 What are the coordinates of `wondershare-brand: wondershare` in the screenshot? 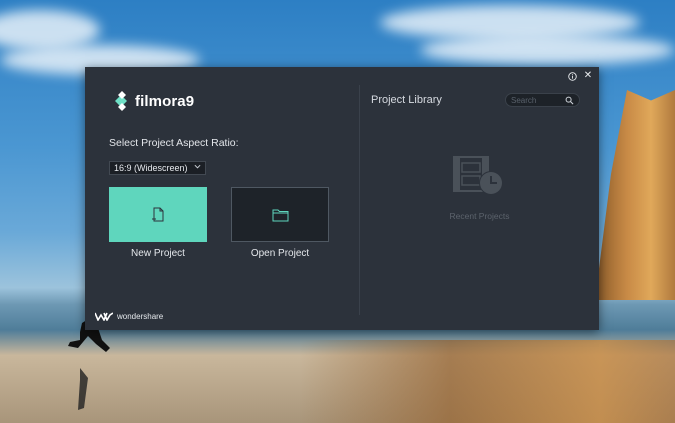 It's located at (129, 316).